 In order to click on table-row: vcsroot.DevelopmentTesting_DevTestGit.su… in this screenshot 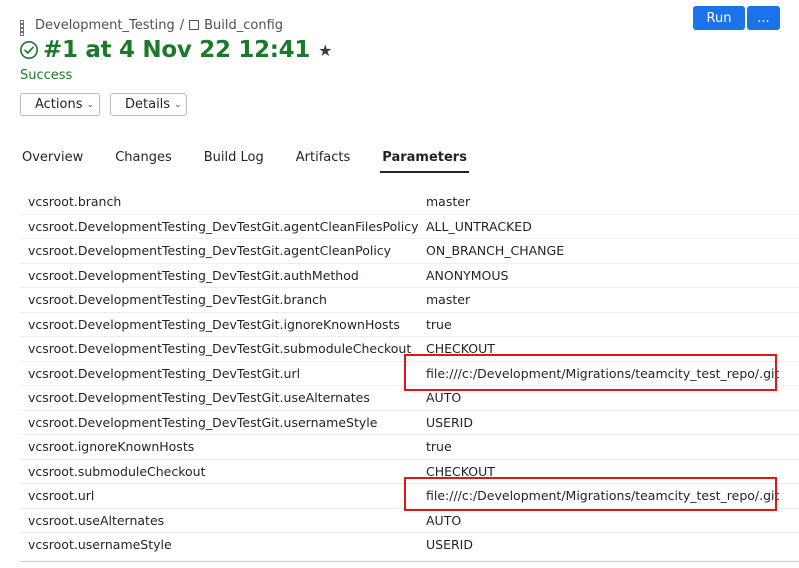, I will do `click(409, 348)`.